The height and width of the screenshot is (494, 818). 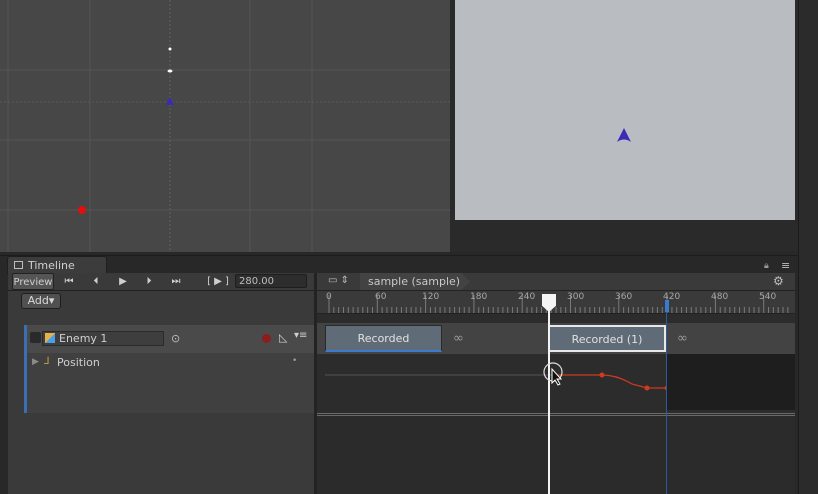 I want to click on panel-divider, so click(x=315, y=383).